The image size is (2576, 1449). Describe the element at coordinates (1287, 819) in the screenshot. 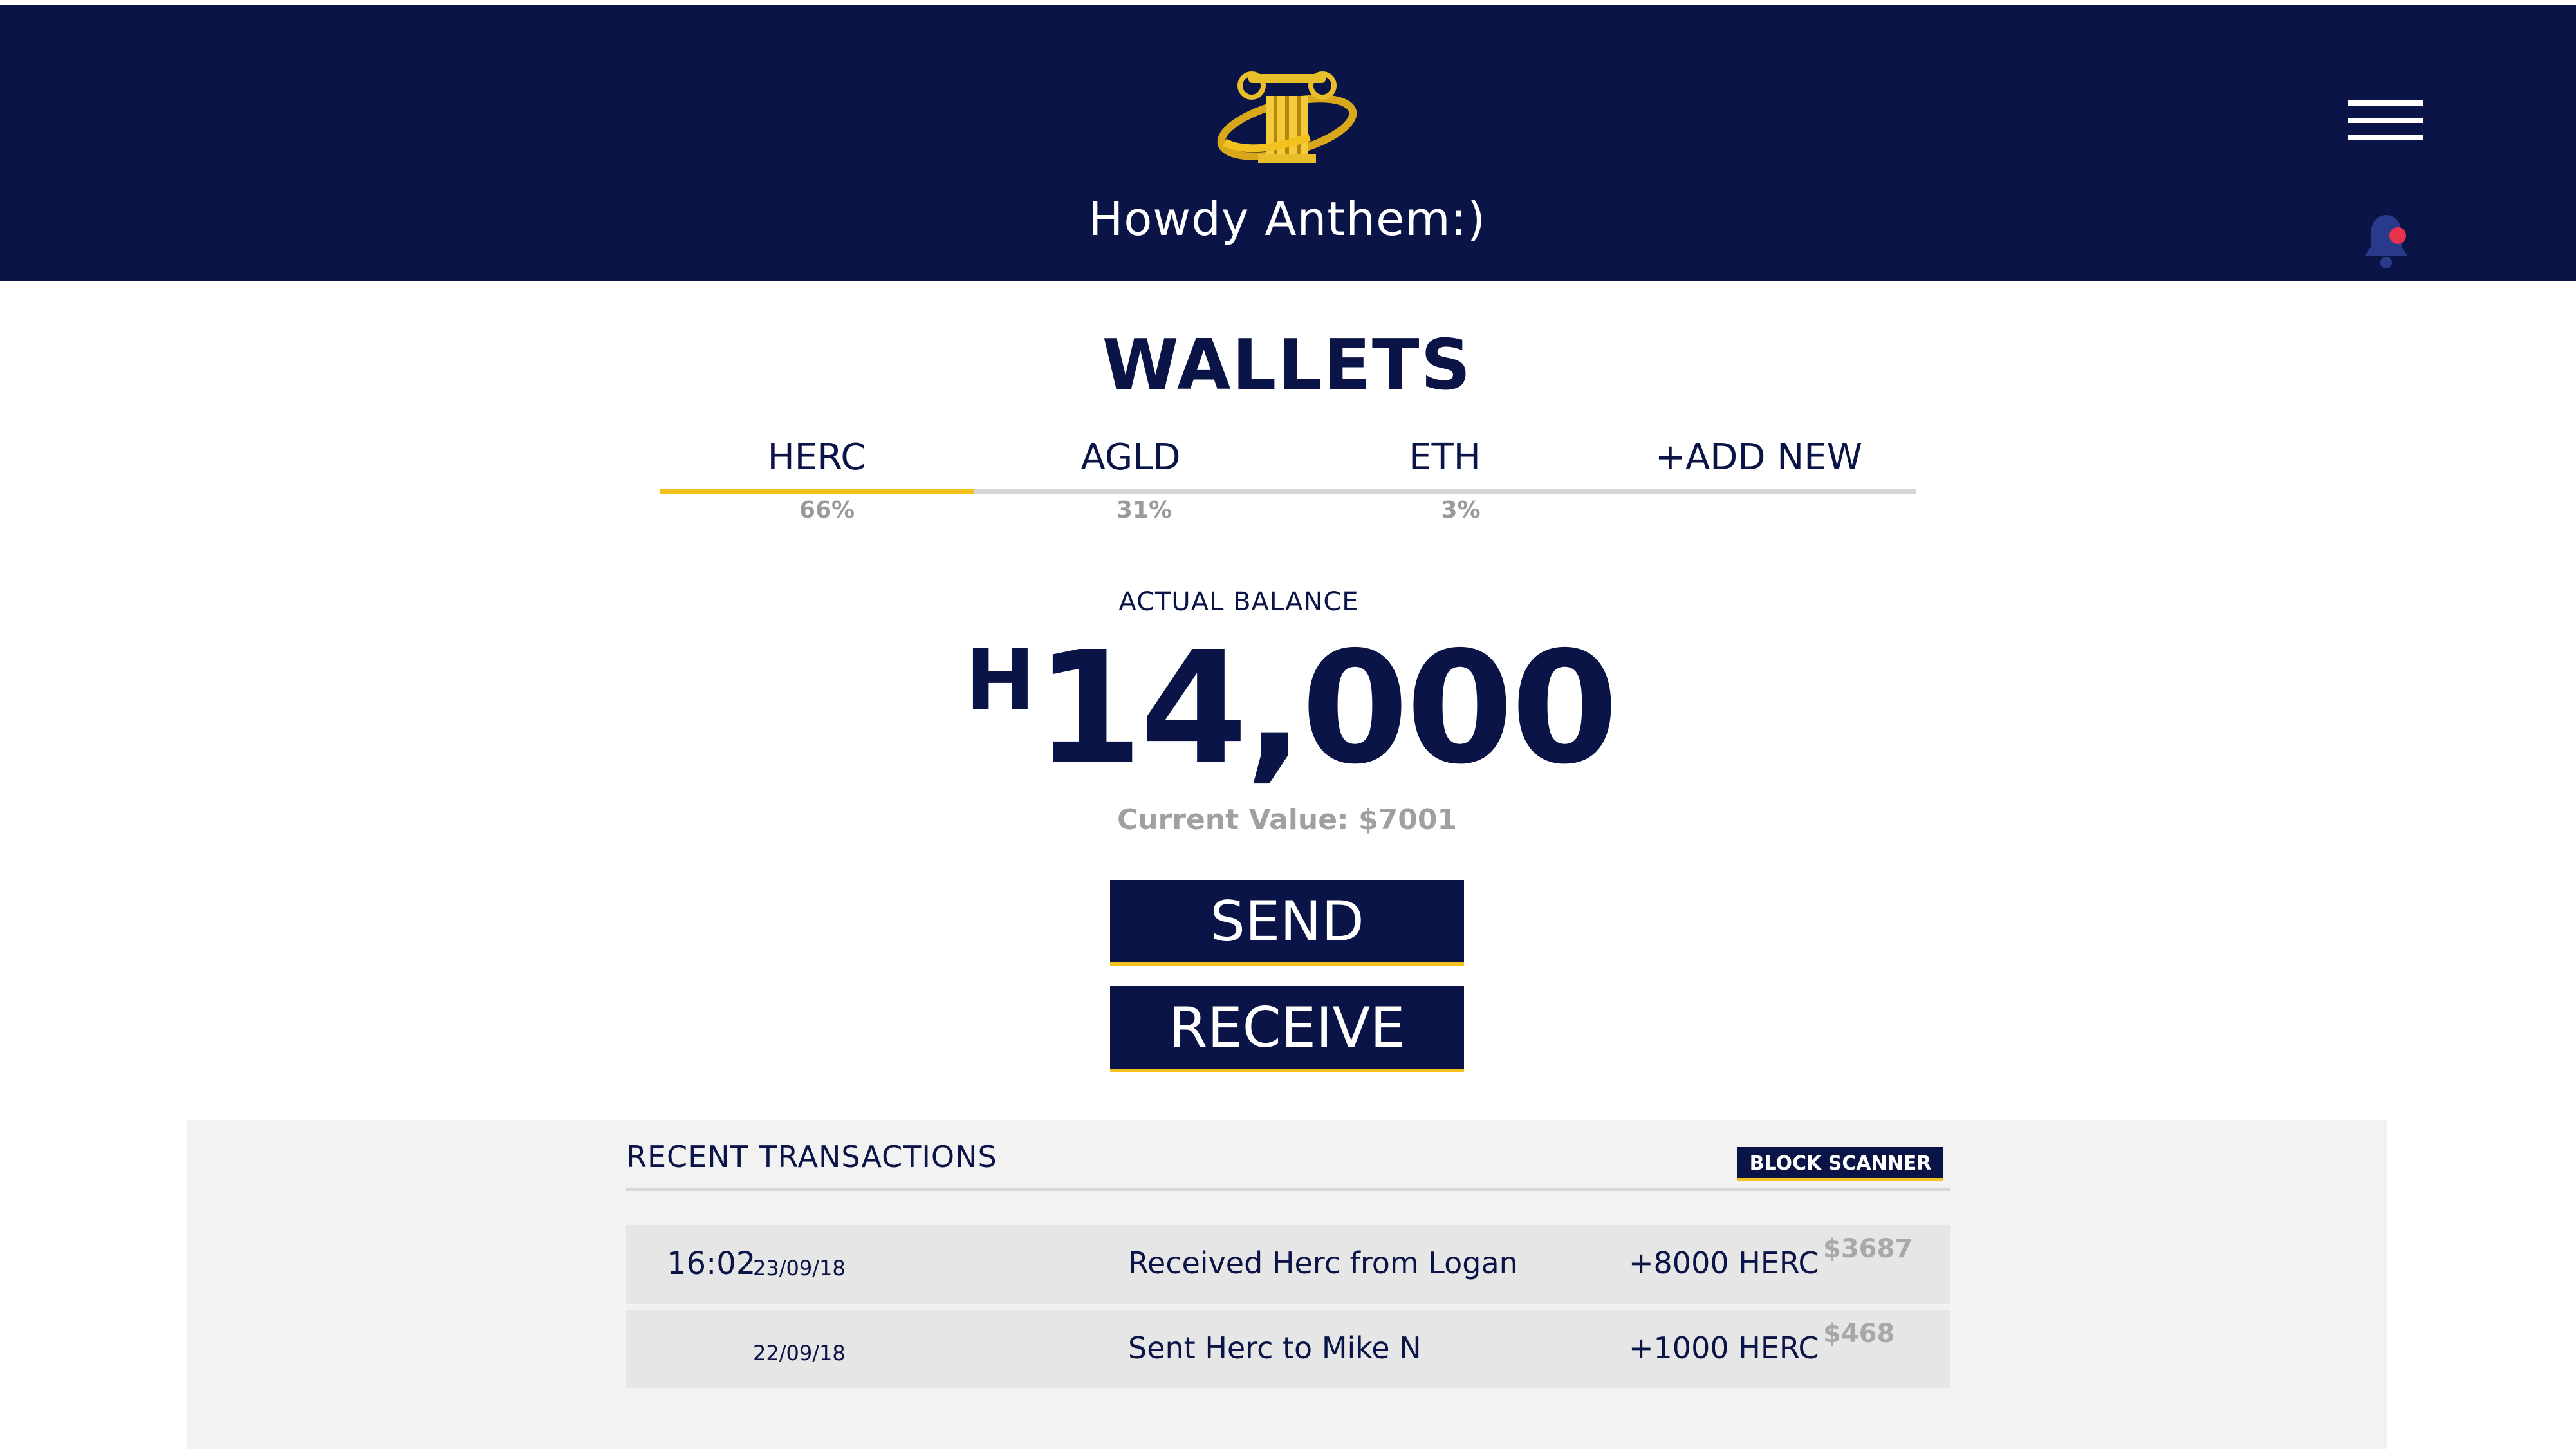

I see `current-value: Current Value: $7001` at that location.